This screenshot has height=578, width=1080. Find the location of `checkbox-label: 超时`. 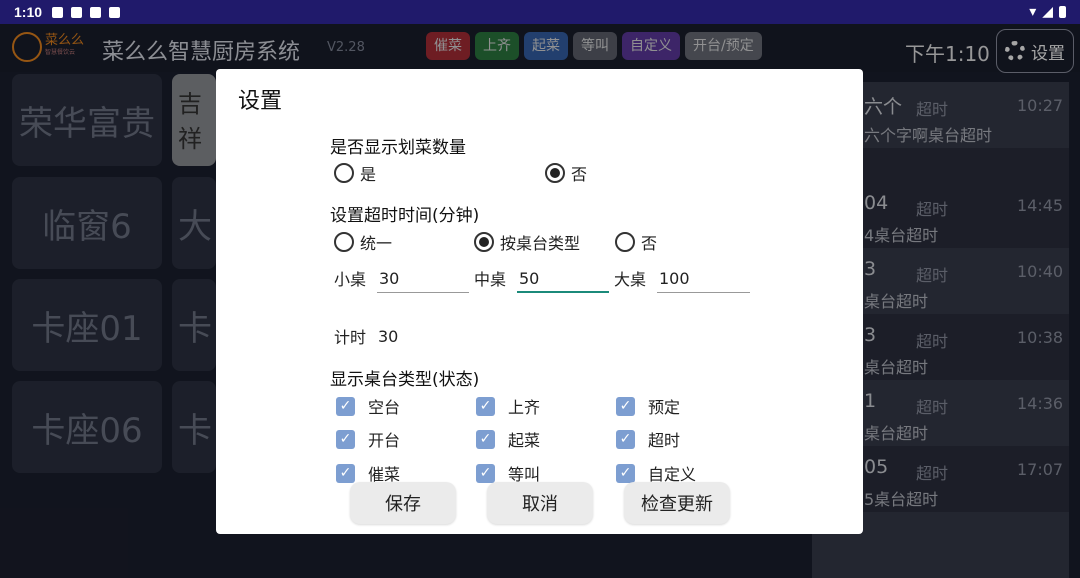

checkbox-label: 超时 is located at coordinates (664, 440).